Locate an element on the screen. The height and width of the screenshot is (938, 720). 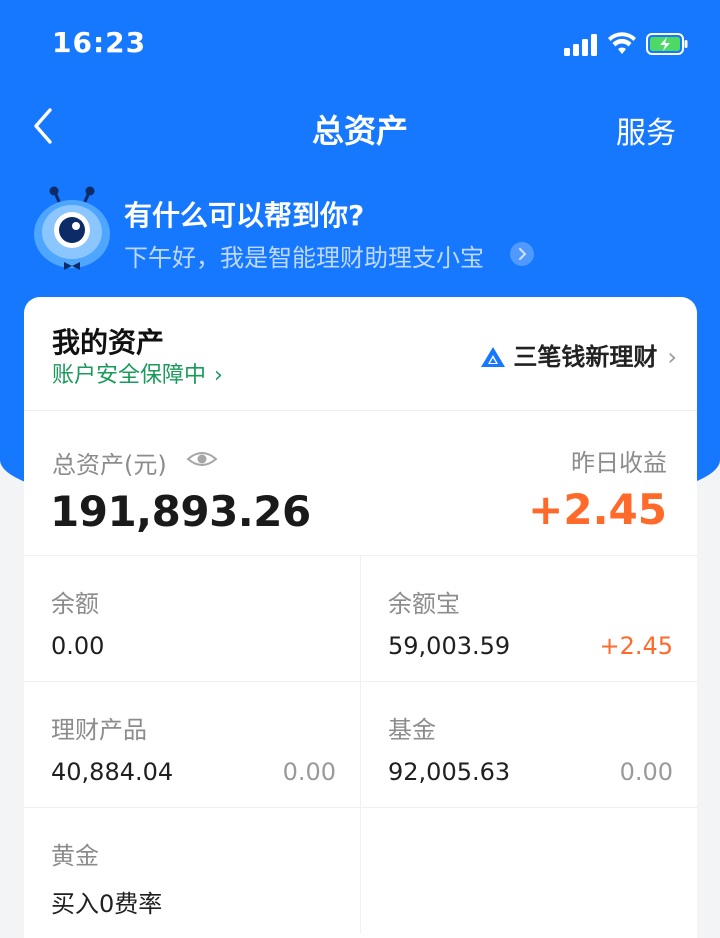
asset-value: 59,003.59 is located at coordinates (449, 646).